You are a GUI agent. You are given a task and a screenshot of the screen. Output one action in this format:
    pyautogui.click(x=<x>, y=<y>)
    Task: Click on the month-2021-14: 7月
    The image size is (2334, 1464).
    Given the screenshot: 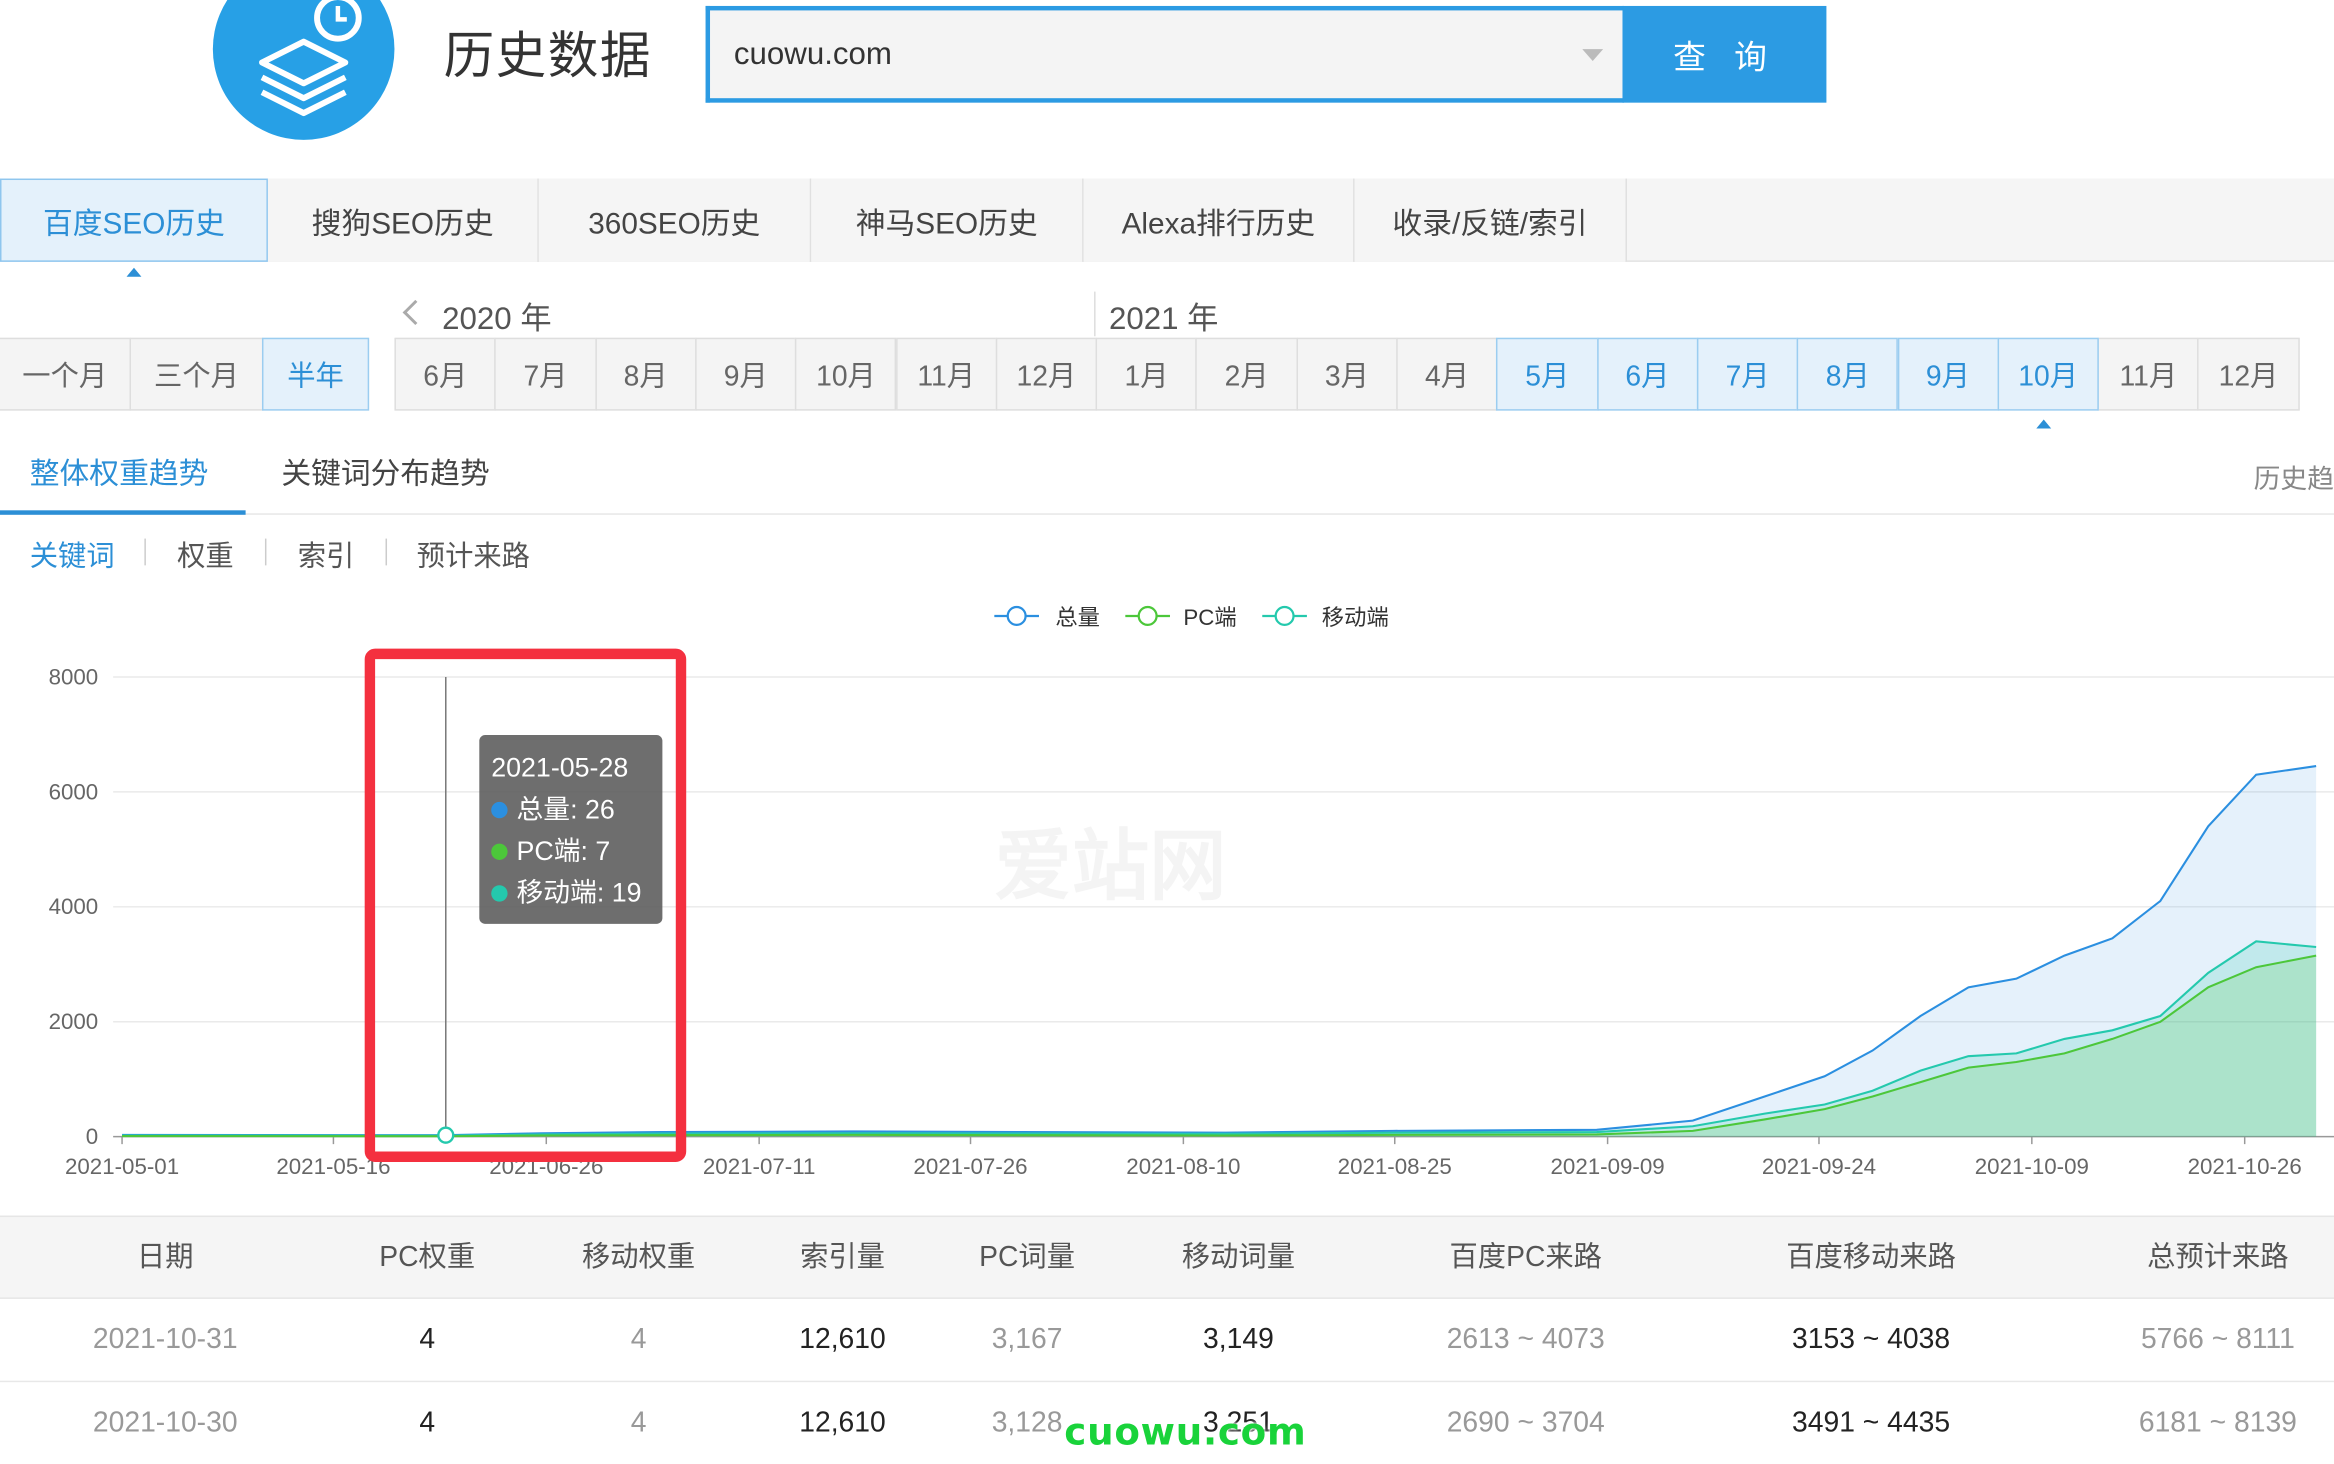 What is the action you would take?
    pyautogui.click(x=1747, y=374)
    